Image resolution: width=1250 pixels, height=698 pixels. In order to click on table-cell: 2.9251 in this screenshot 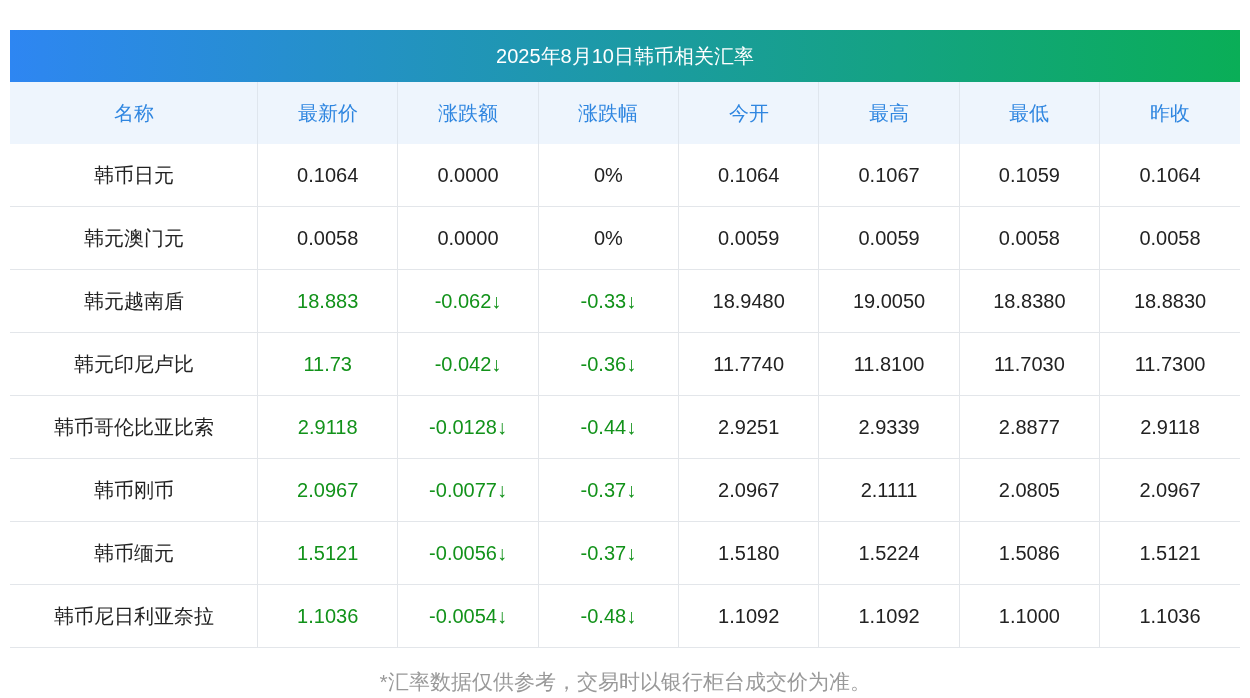, I will do `click(748, 427)`.